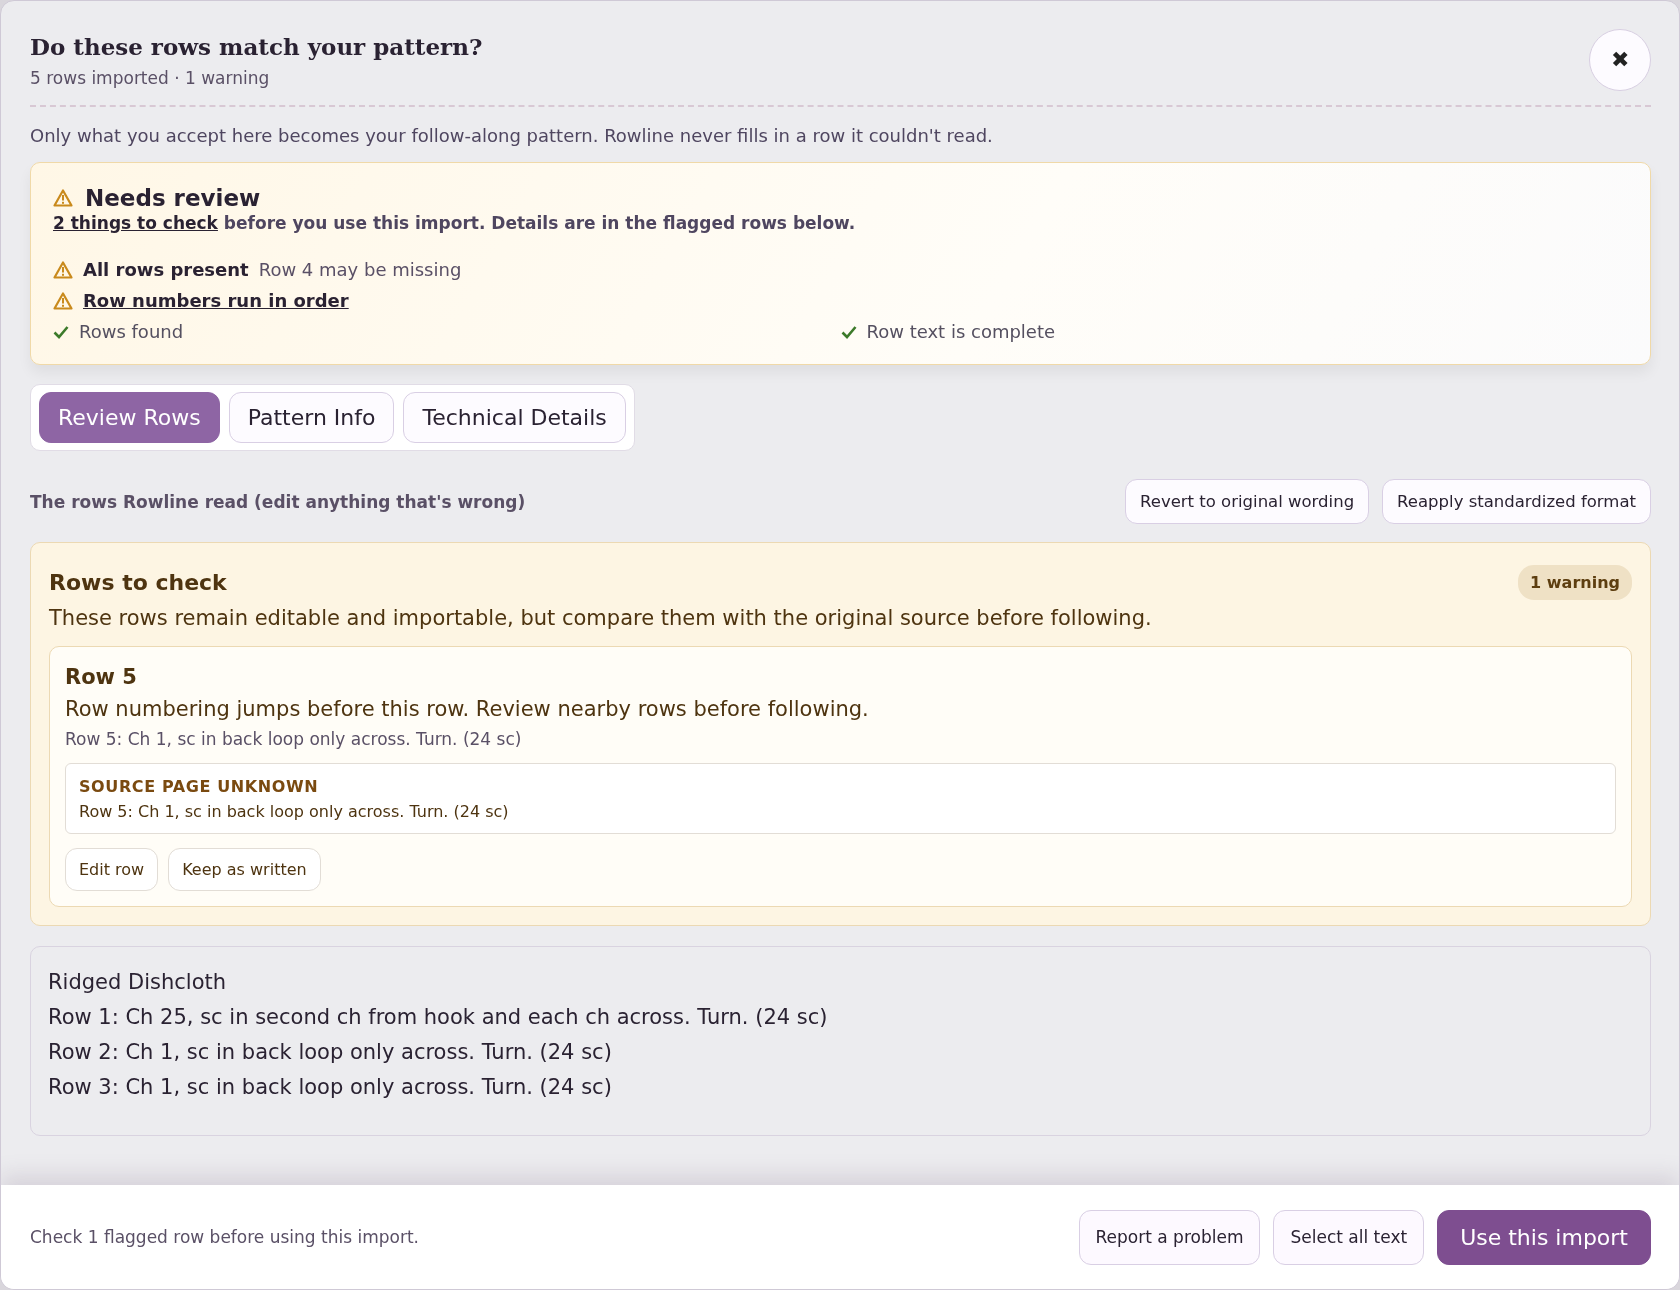  I want to click on footer-button: Report a problem, so click(1169, 1237).